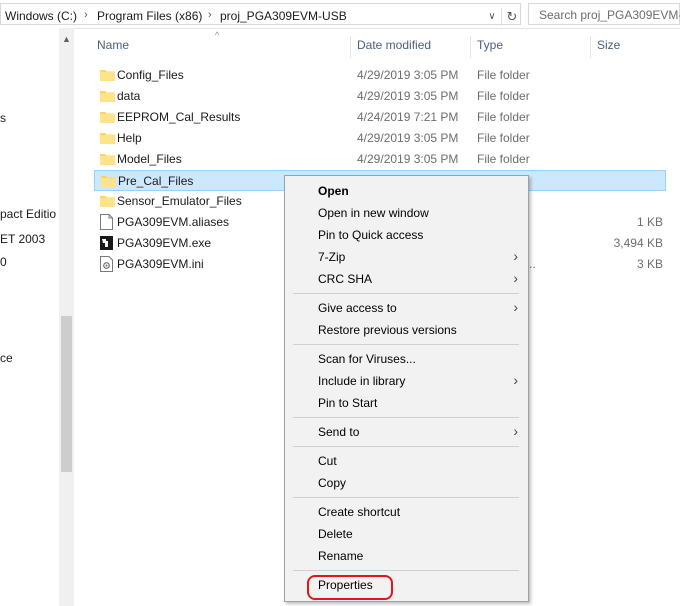 The width and height of the screenshot is (680, 606). I want to click on column-header-date: Date modified, so click(394, 48).